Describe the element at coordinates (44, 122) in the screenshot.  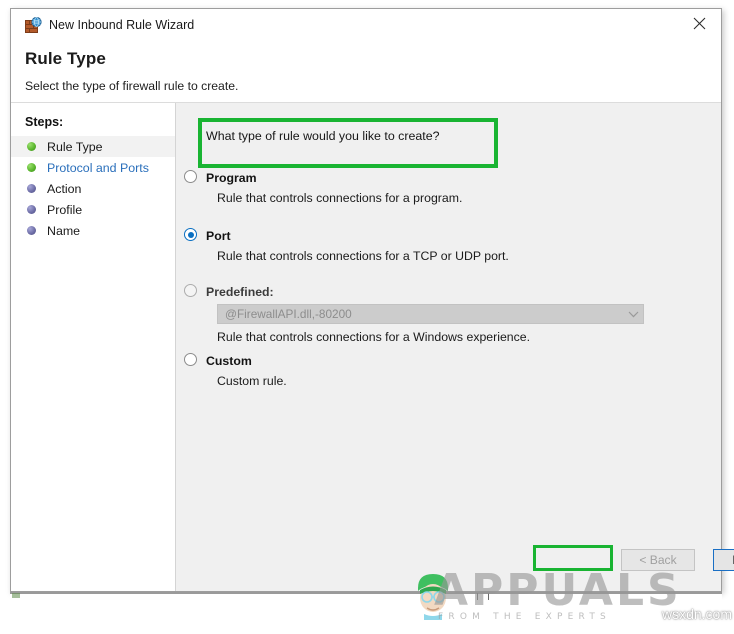
I see `steps-label: Steps:` at that location.